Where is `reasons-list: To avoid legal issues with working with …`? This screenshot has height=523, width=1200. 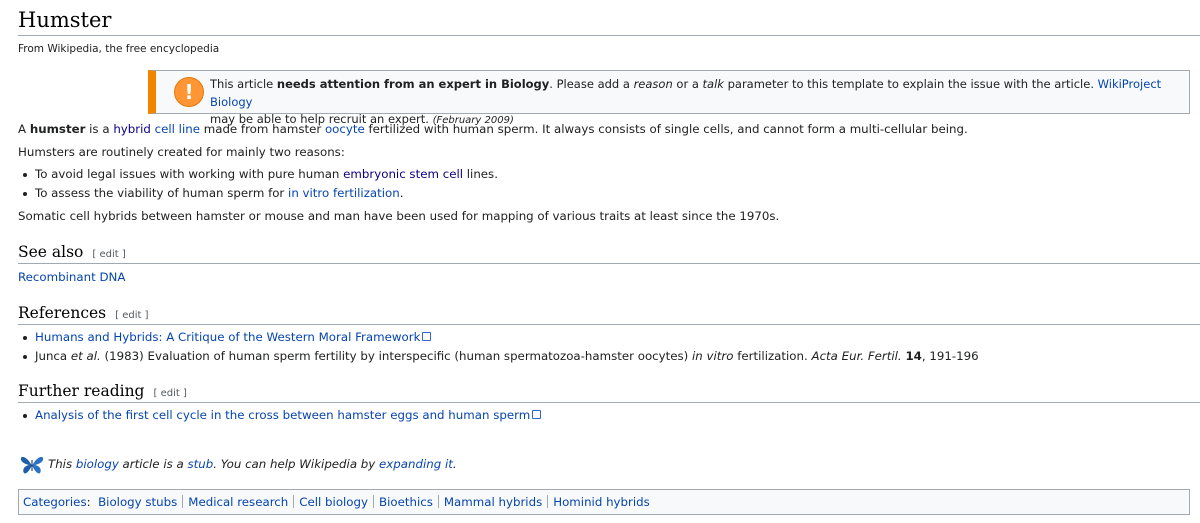 reasons-list: To avoid legal issues with working with … is located at coordinates (258, 185).